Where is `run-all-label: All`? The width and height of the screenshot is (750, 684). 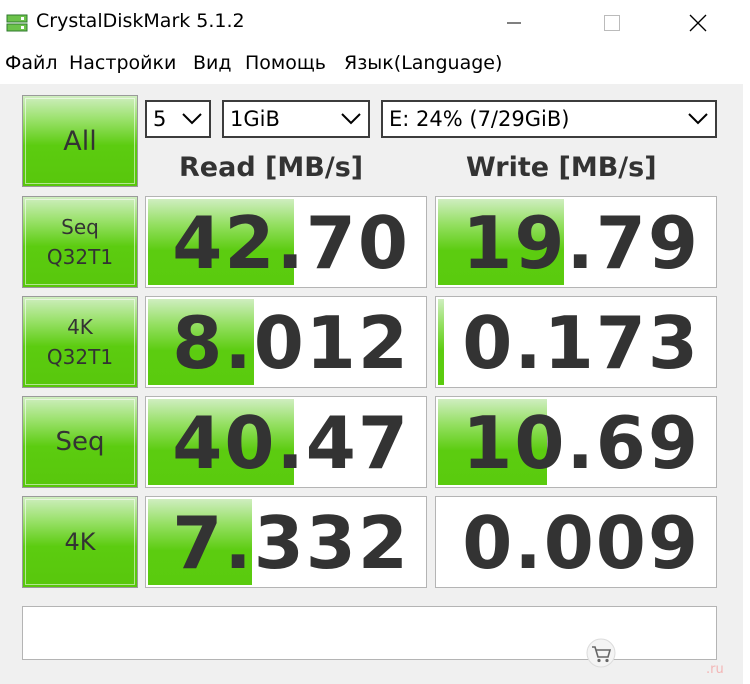
run-all-label: All is located at coordinates (80, 141).